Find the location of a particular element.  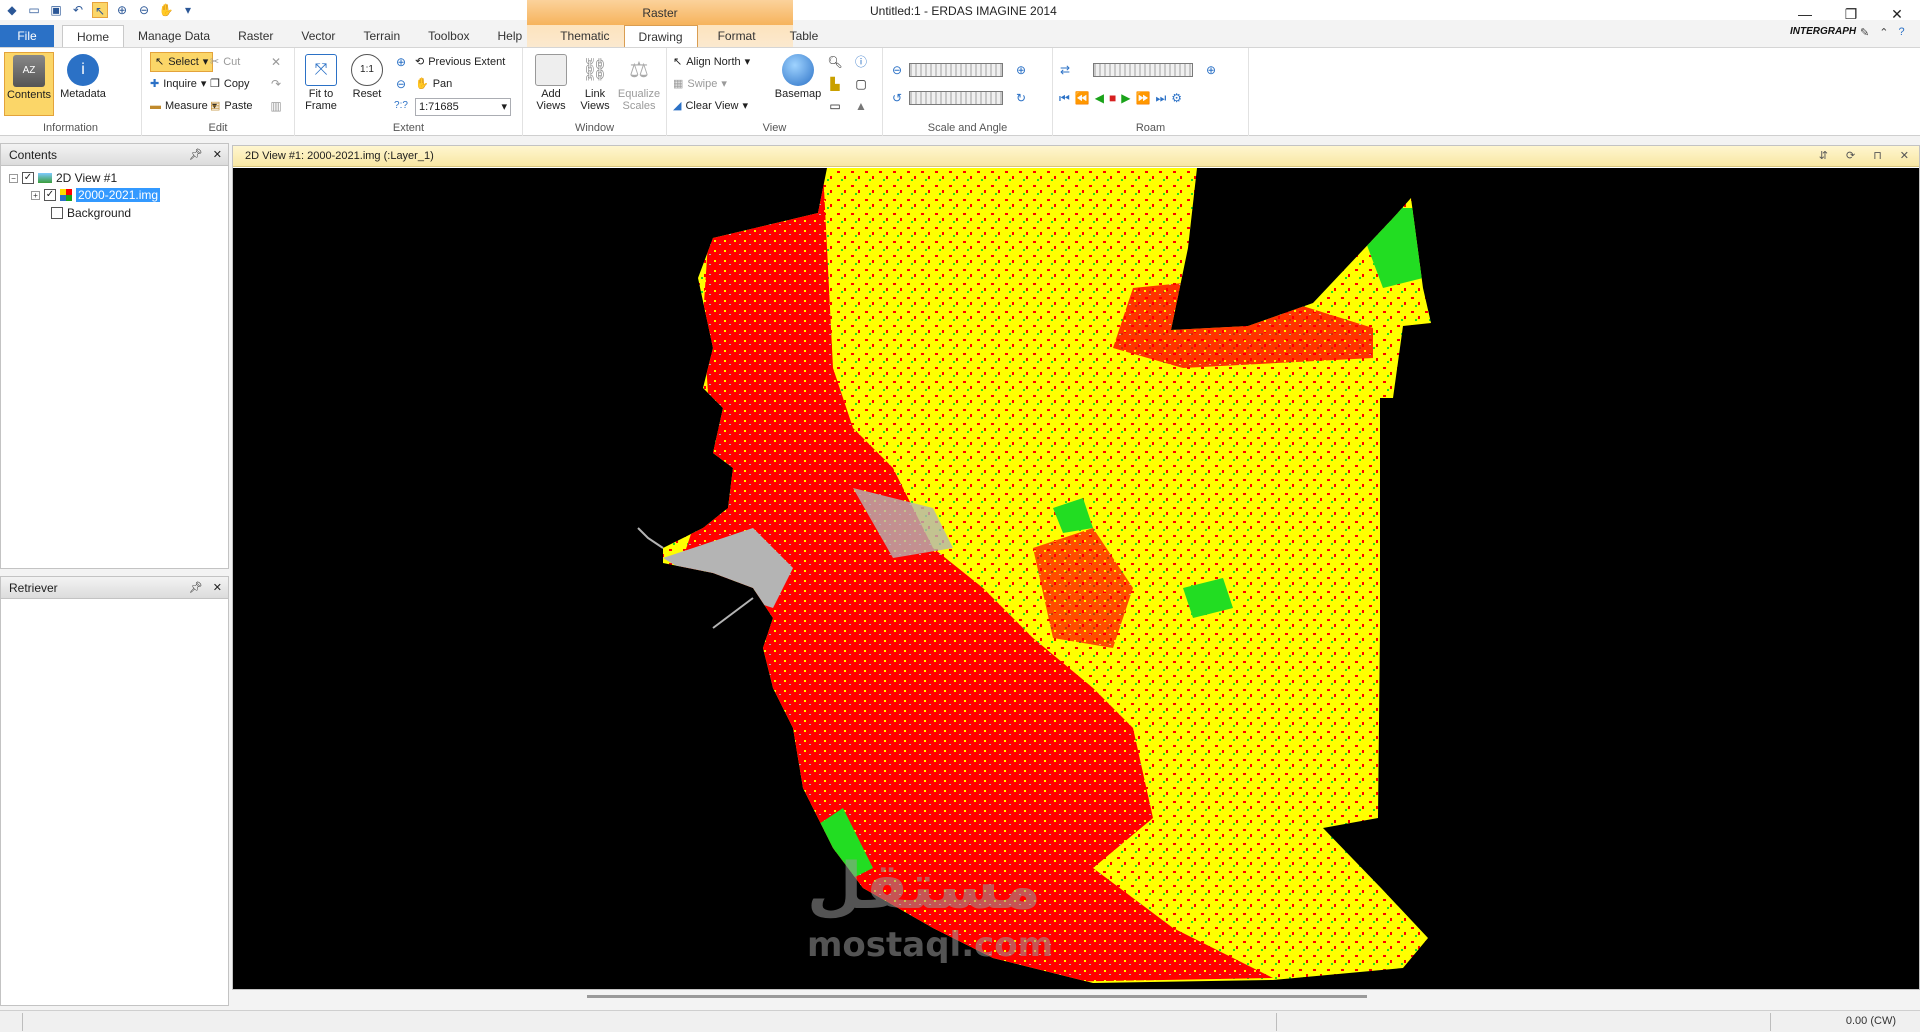

reset-button: 1:1 Reset is located at coordinates (367, 84).